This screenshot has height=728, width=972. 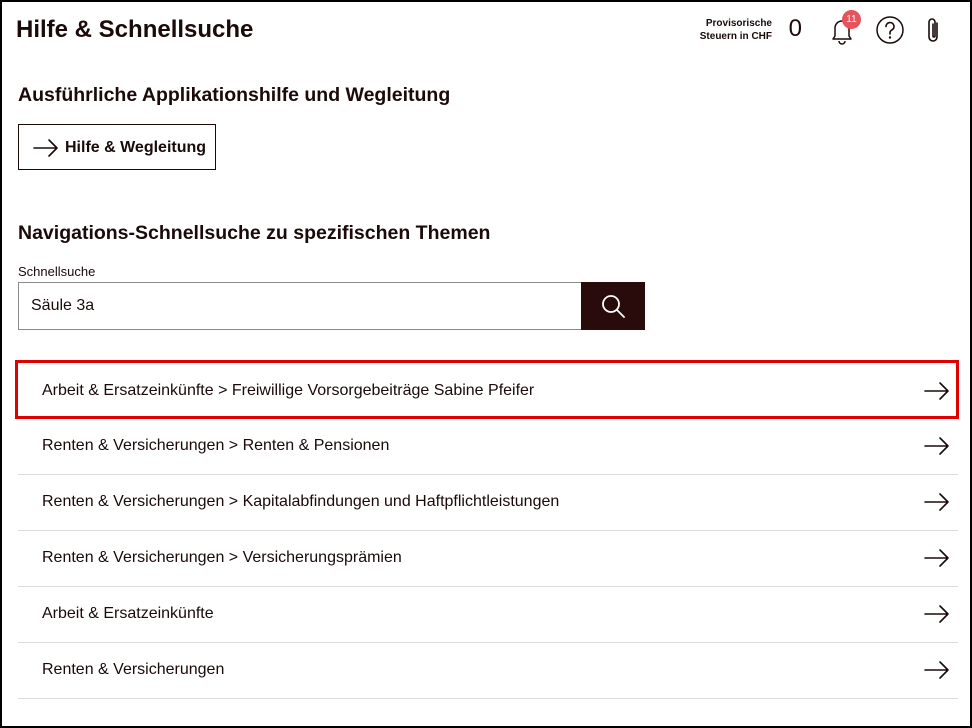 I want to click on tax-label: Provisorische Steuern in CHF, so click(x=736, y=30).